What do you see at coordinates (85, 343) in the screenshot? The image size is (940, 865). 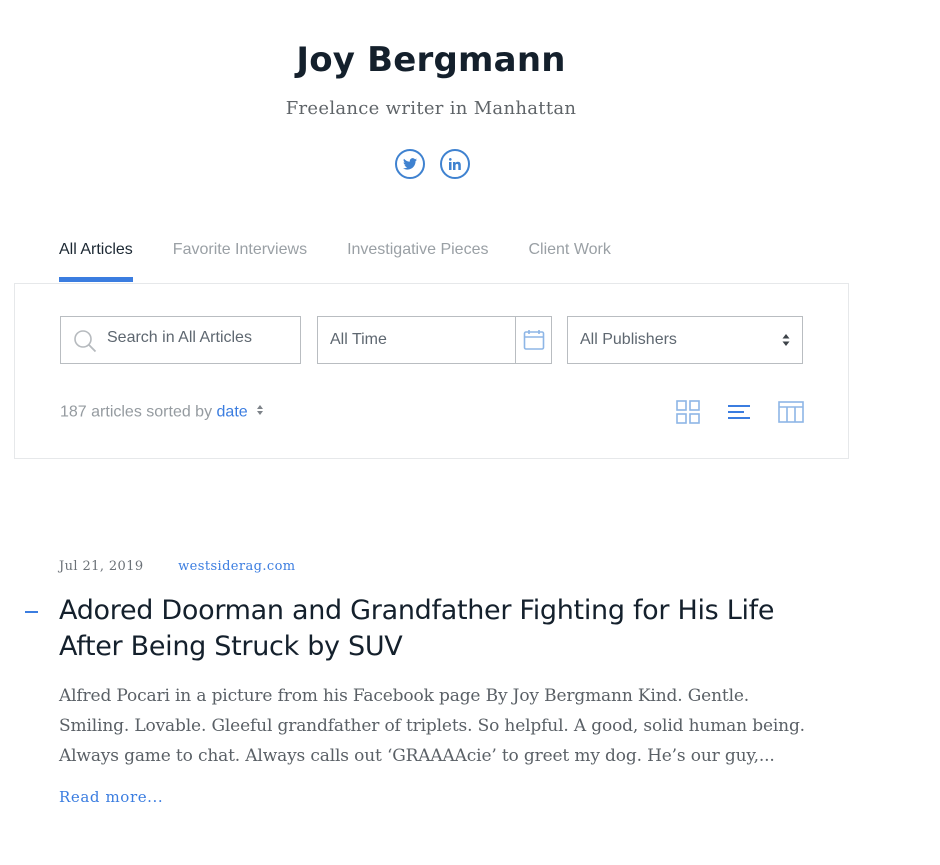 I see `search-icon` at bounding box center [85, 343].